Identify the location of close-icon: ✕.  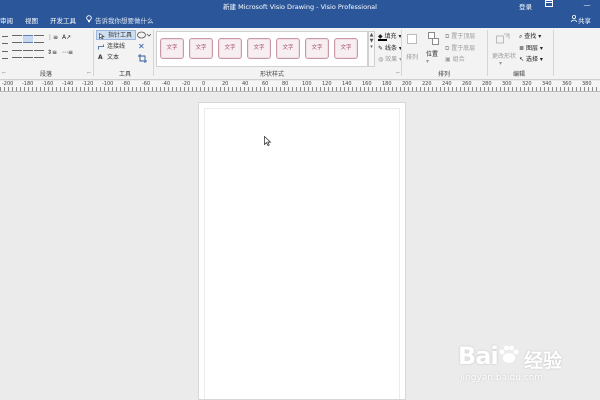
(141, 46).